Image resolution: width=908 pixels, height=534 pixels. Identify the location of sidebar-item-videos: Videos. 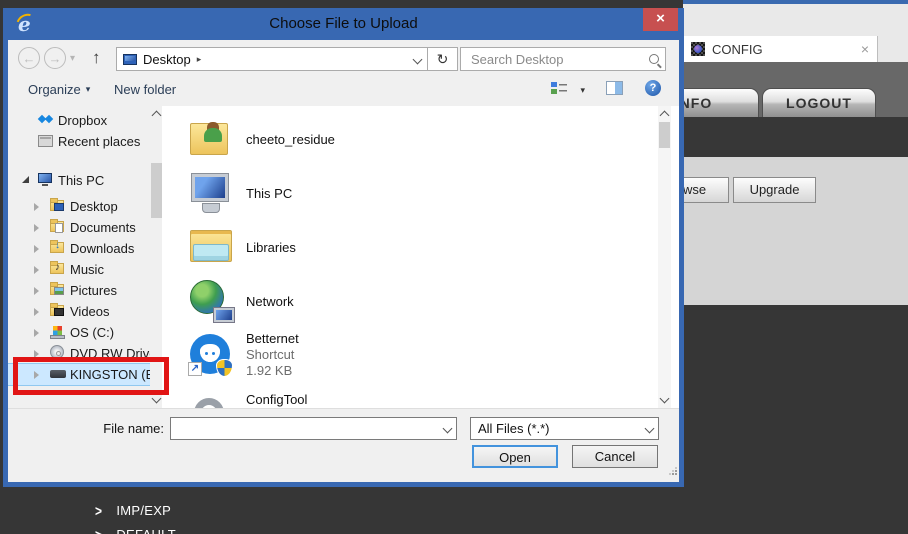
(79, 311).